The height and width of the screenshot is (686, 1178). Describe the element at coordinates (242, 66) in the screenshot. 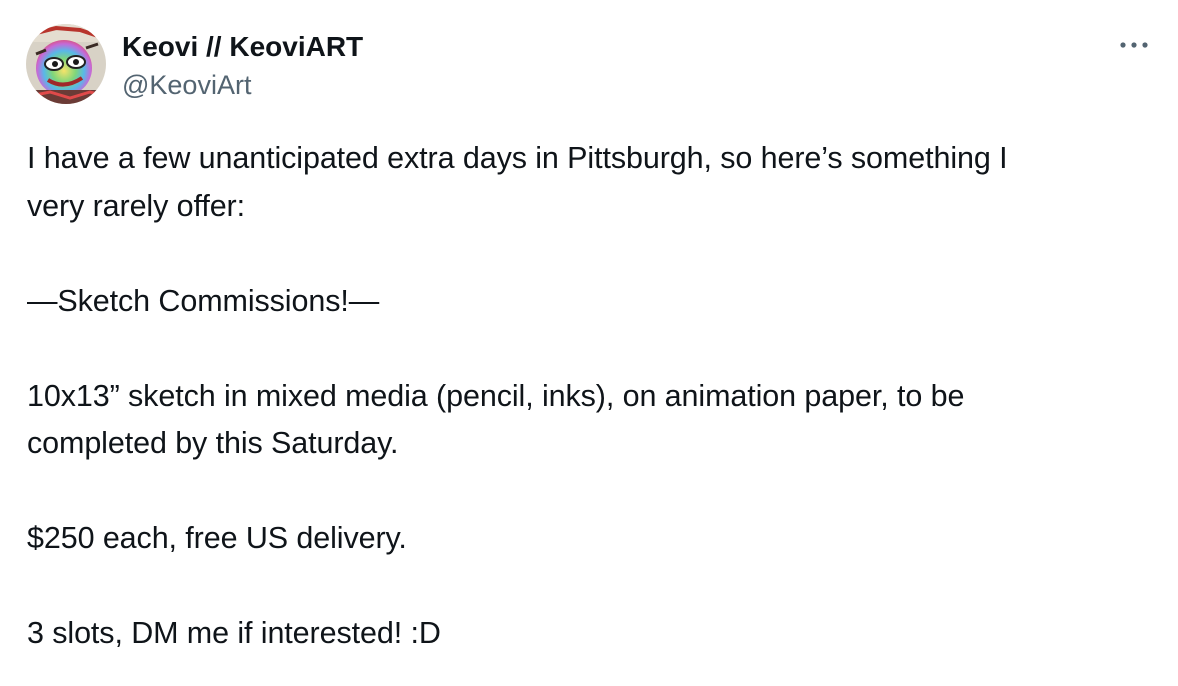

I see `author-info: Keovi // KeoviART @KeoviArt` at that location.